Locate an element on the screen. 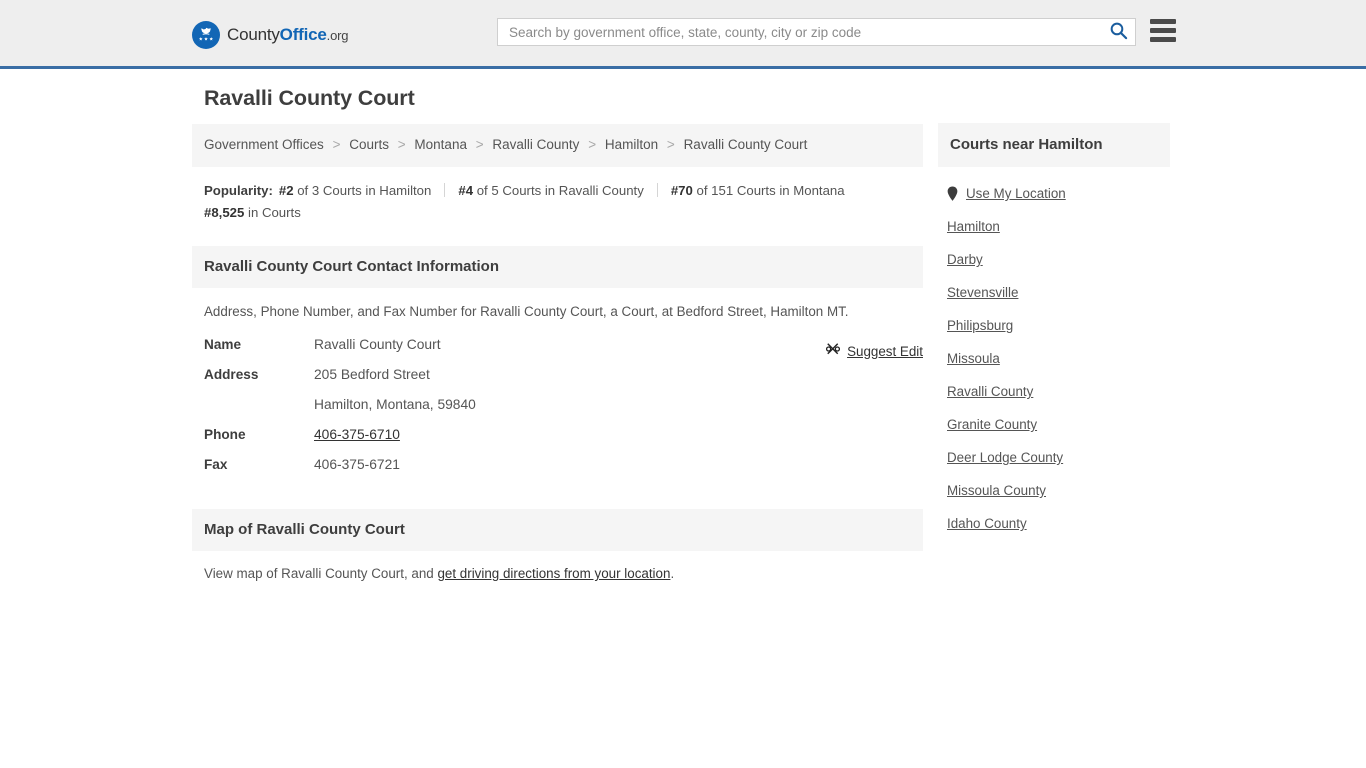 This screenshot has width=1366, height=768. suggest-edit-button: Suggest Edit is located at coordinates (874, 351).